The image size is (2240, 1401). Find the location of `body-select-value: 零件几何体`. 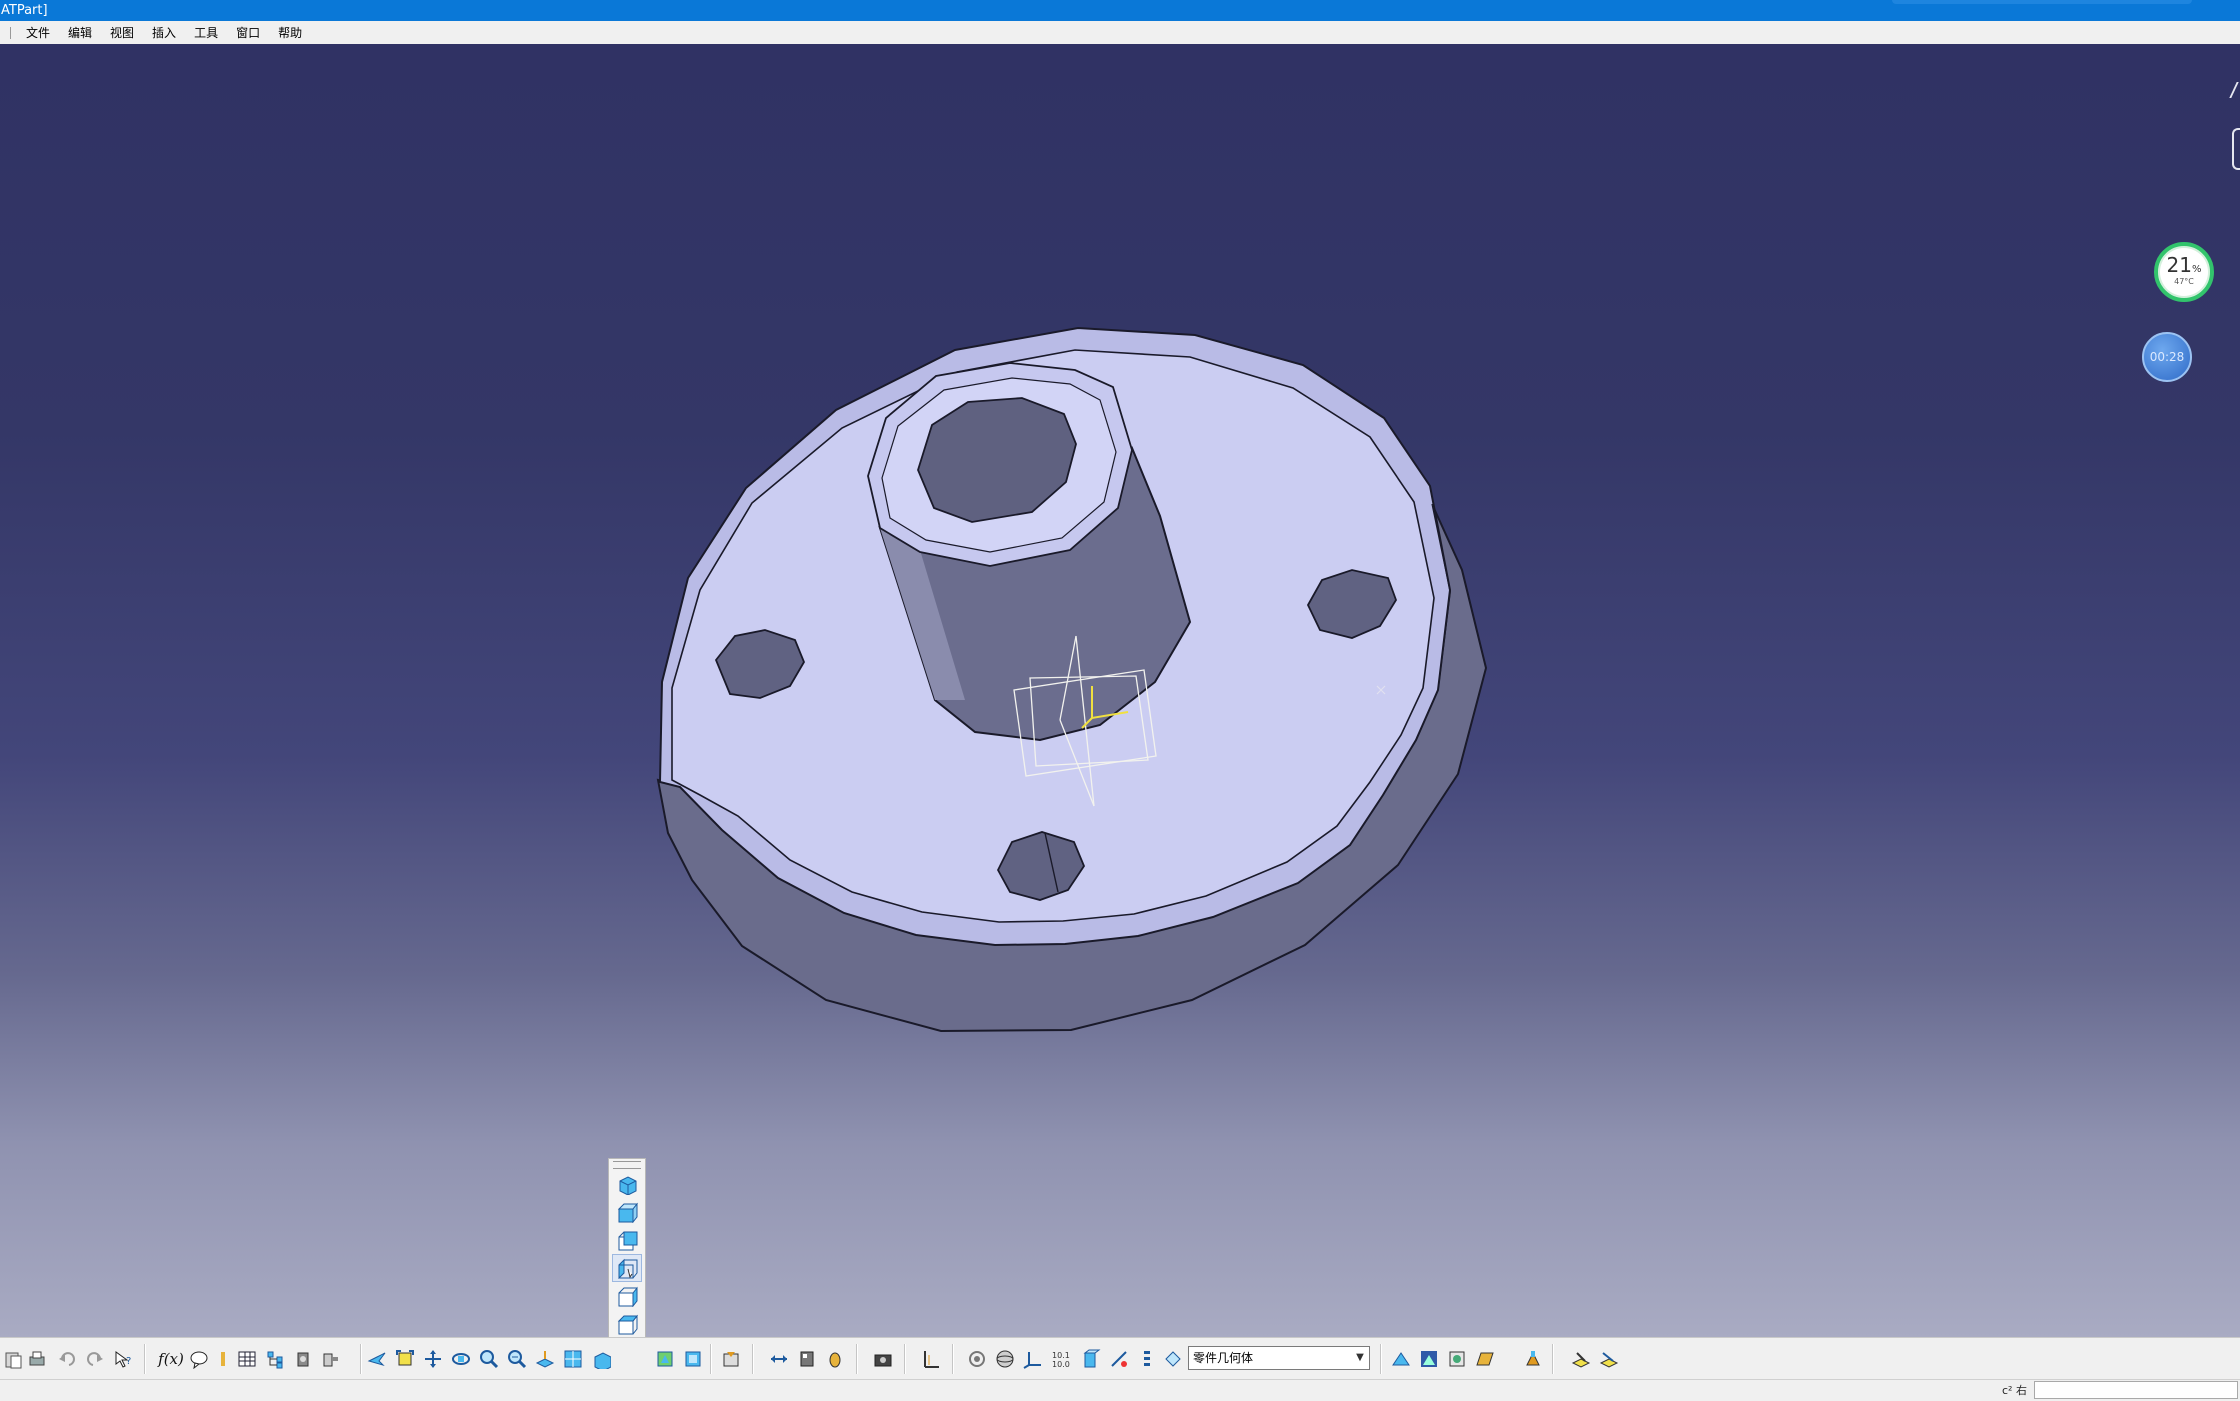

body-select-value: 零件几何体 is located at coordinates (1223, 1358).